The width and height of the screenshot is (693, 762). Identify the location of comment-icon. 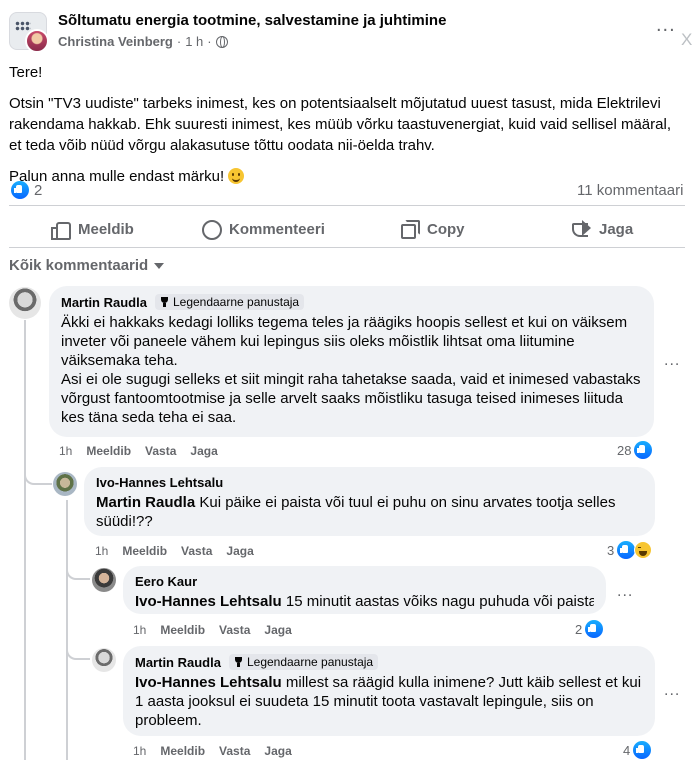
(211, 229).